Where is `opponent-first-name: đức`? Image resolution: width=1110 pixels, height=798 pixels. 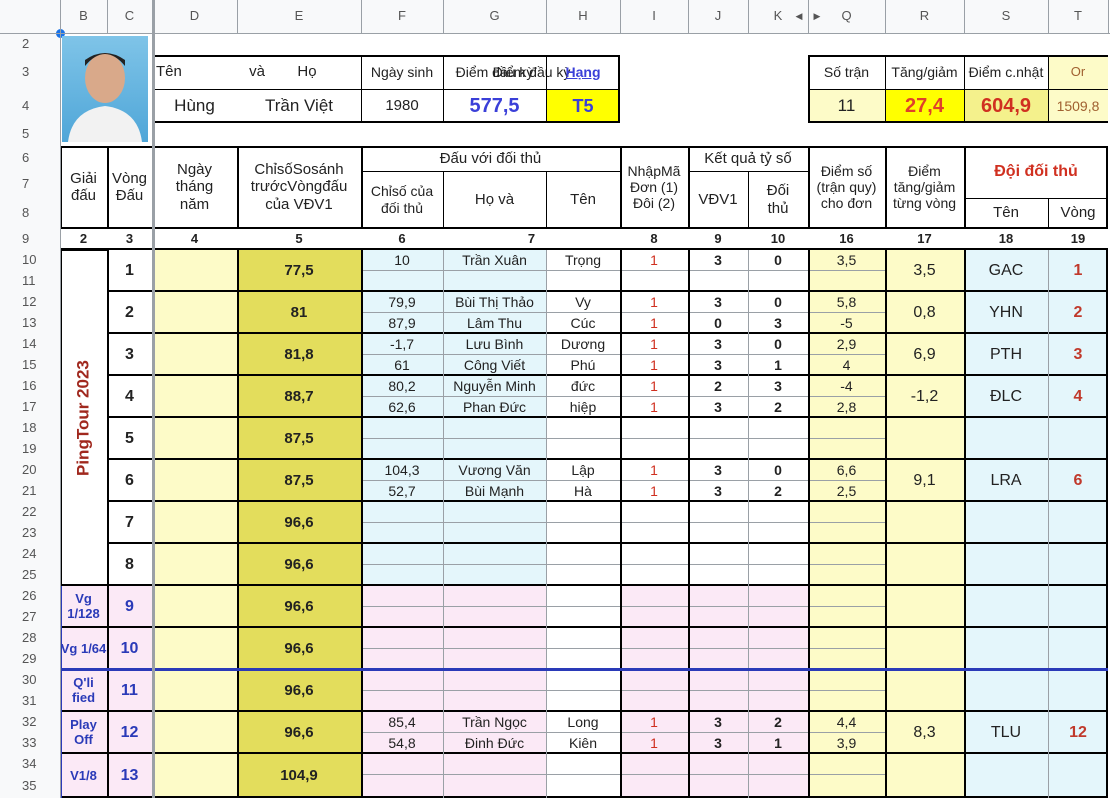 opponent-first-name: đức is located at coordinates (583, 386).